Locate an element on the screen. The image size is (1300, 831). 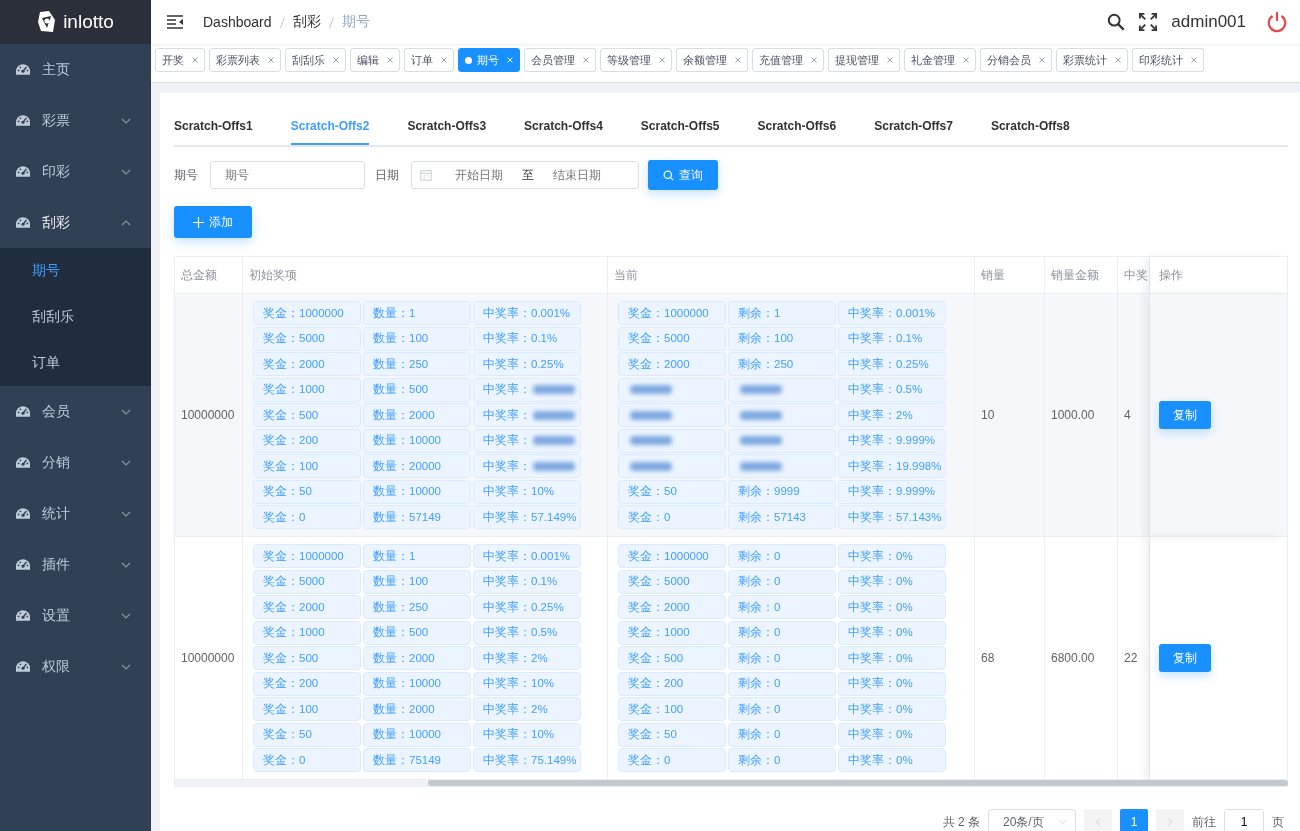
breadcrumb-item: 刮彩 is located at coordinates (306, 22).